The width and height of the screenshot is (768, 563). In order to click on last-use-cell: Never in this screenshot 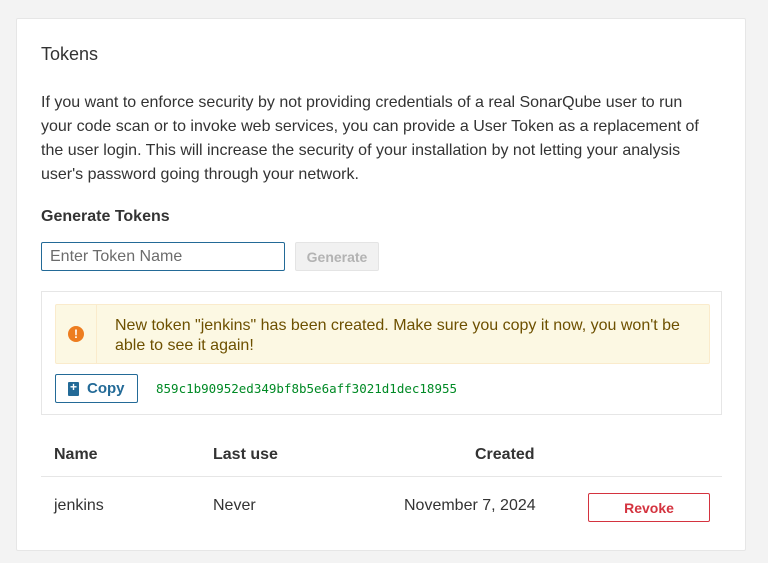, I will do `click(234, 505)`.